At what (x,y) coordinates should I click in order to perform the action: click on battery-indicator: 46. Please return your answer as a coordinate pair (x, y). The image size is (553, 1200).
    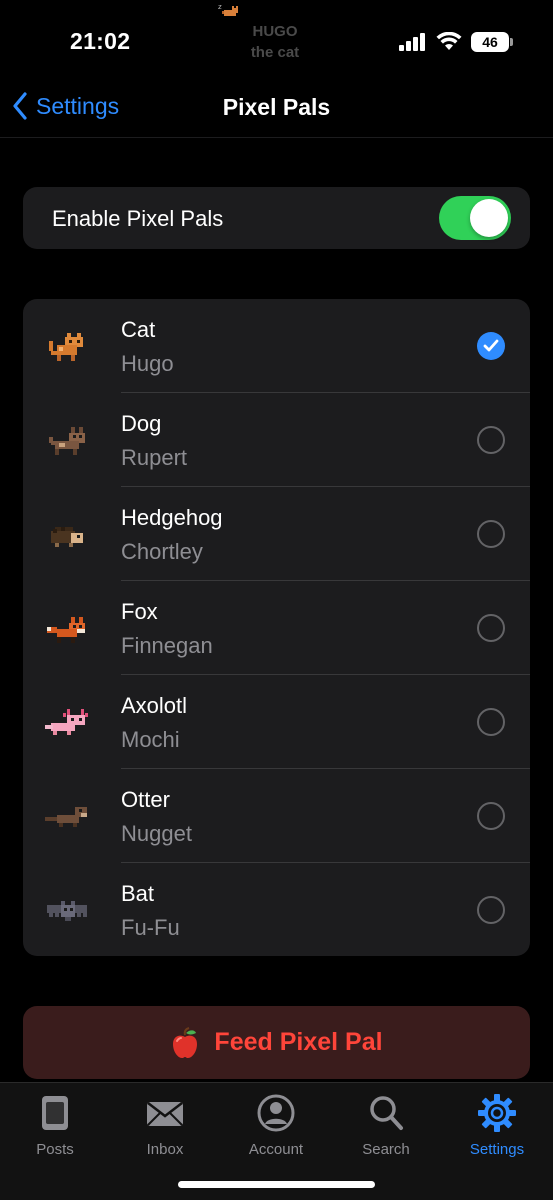
    Looking at the image, I should click on (492, 42).